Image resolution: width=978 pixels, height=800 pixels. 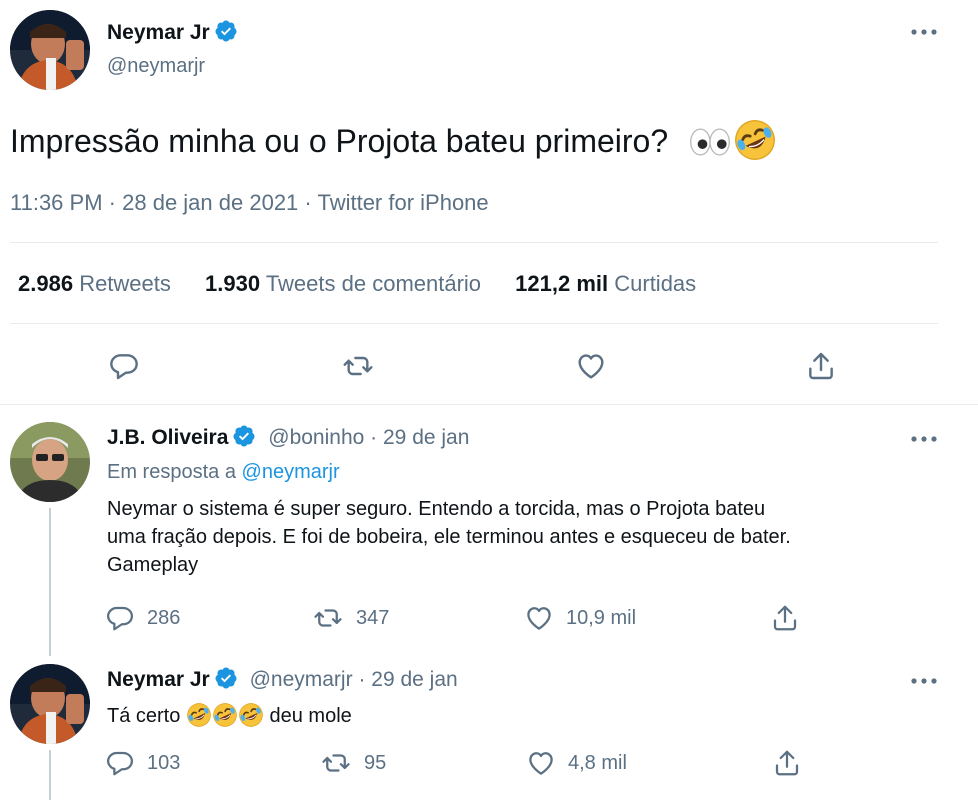 What do you see at coordinates (164, 762) in the screenshot?
I see `reply-count: 103` at bounding box center [164, 762].